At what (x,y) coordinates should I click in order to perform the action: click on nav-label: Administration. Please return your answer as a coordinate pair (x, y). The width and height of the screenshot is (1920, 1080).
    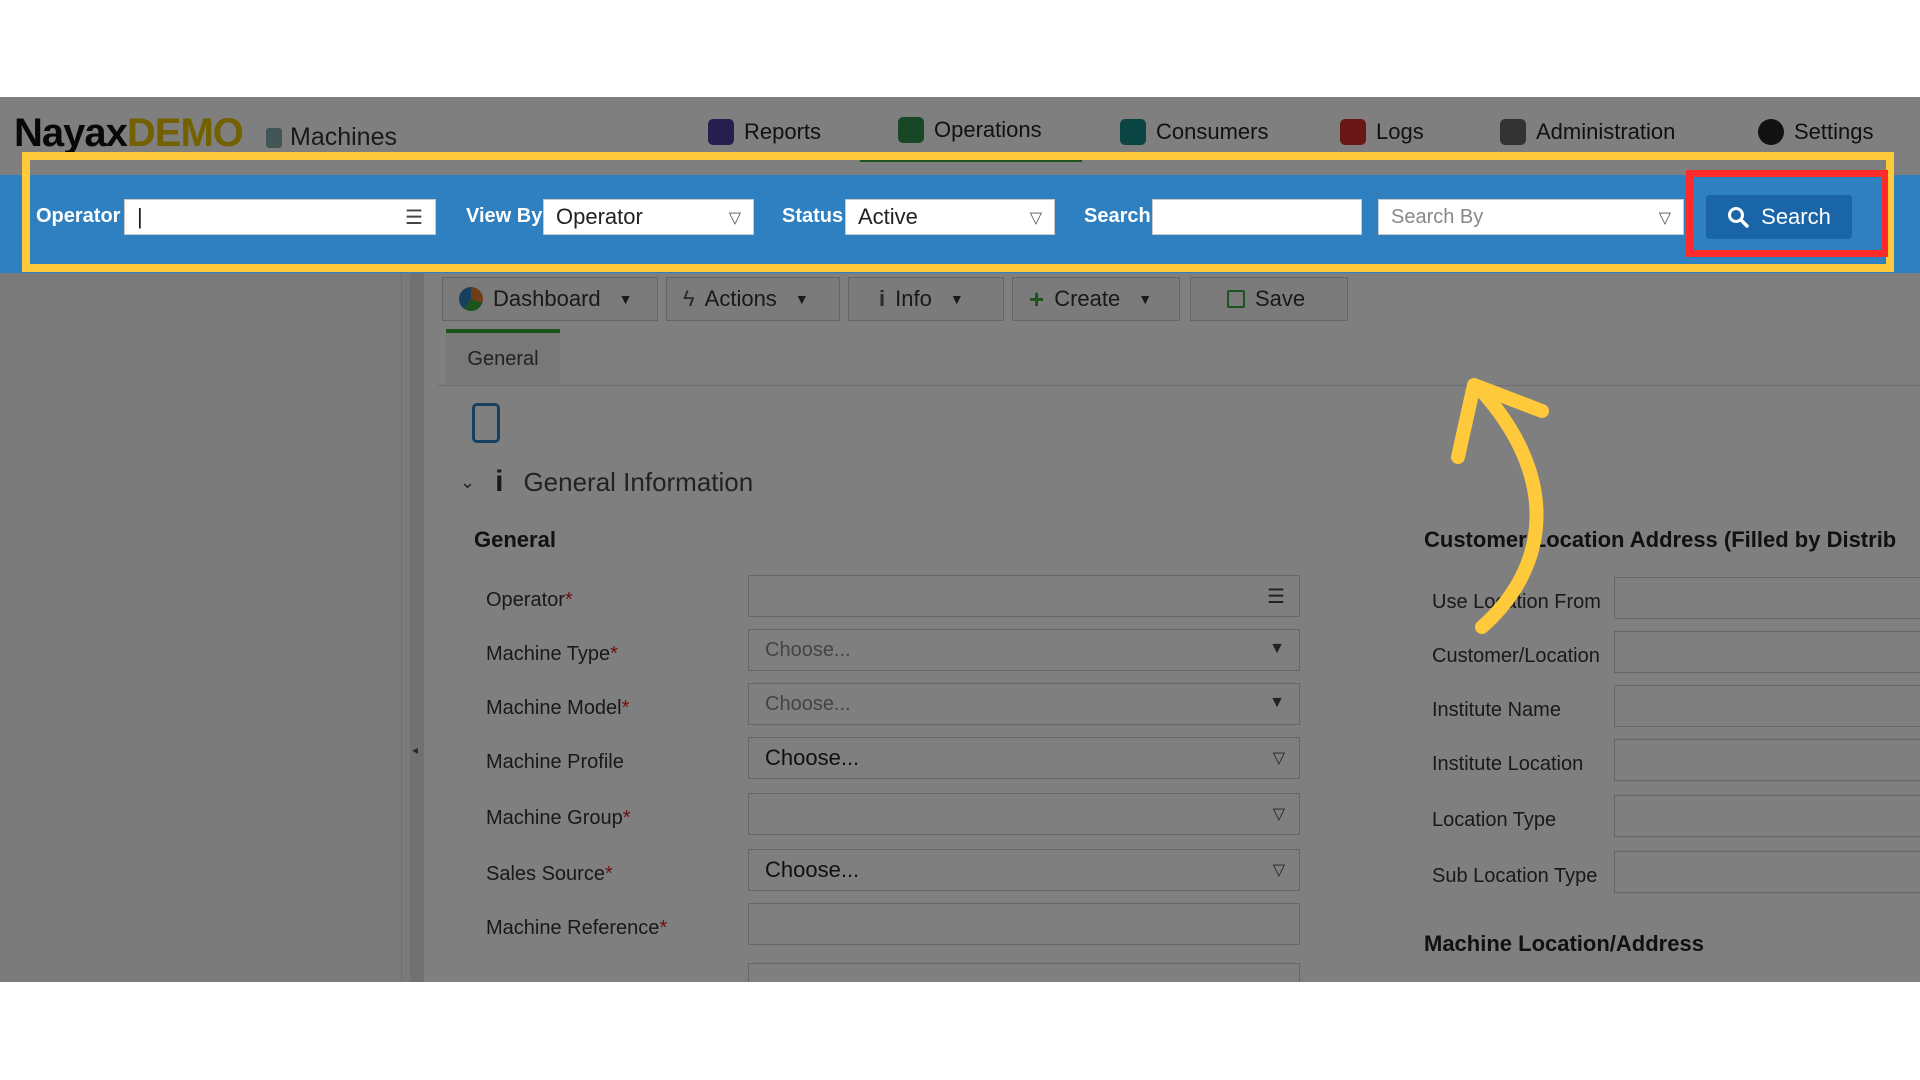
    Looking at the image, I should click on (1606, 131).